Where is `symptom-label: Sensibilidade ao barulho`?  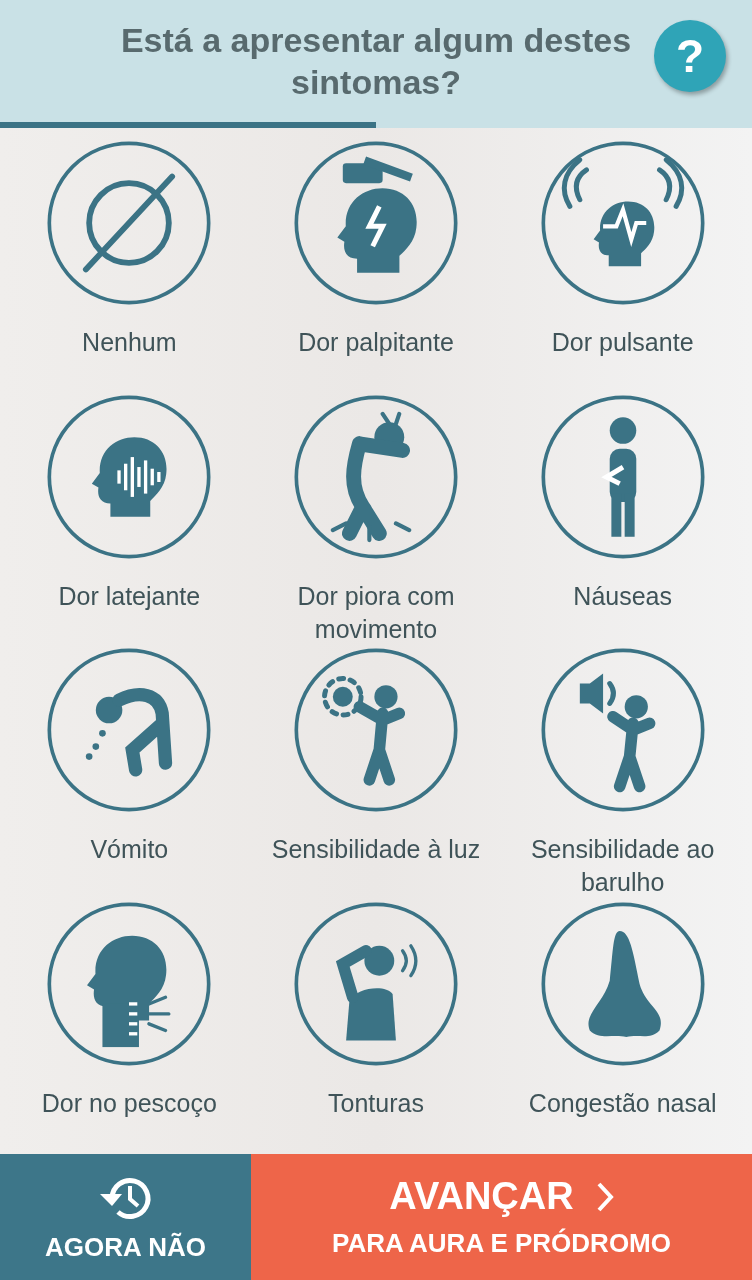 symptom-label: Sensibilidade ao barulho is located at coordinates (622, 866).